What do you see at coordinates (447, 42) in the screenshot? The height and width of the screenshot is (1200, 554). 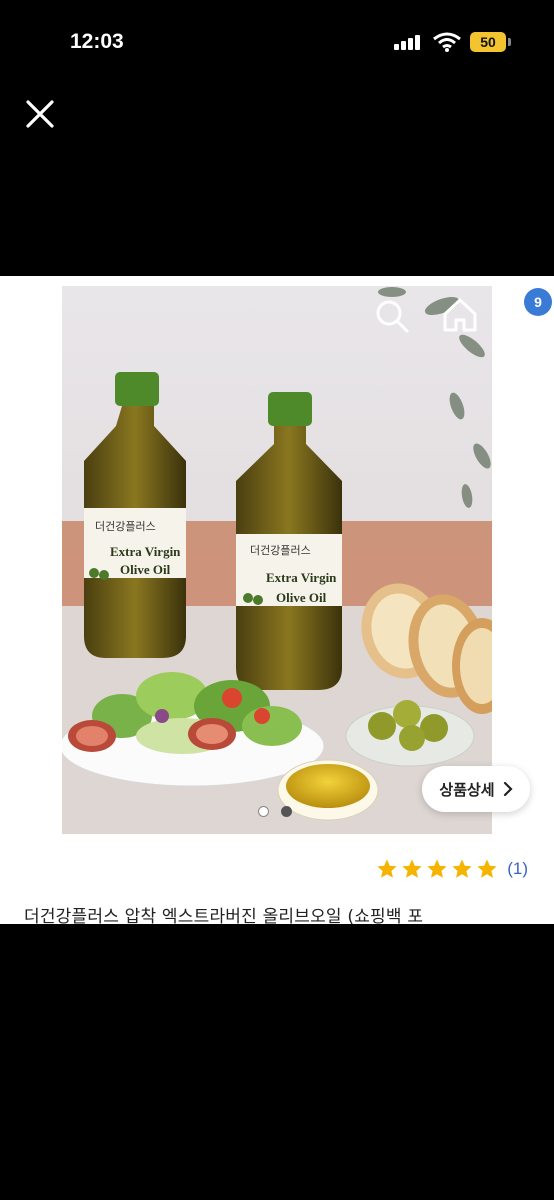 I see `wifi-icon` at bounding box center [447, 42].